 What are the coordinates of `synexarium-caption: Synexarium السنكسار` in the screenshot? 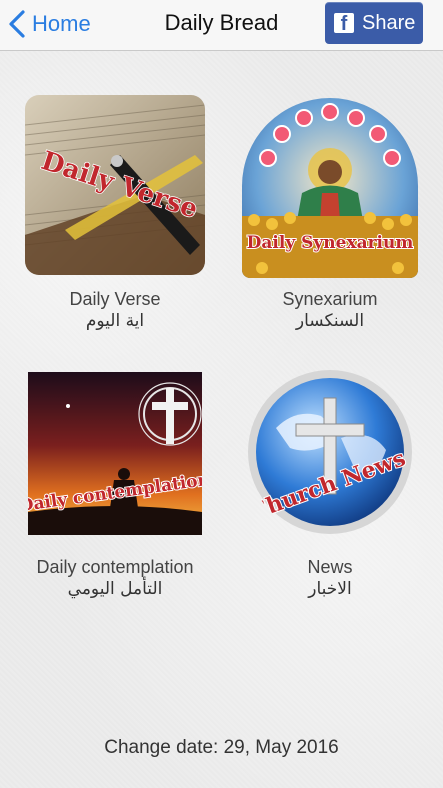 It's located at (330, 310).